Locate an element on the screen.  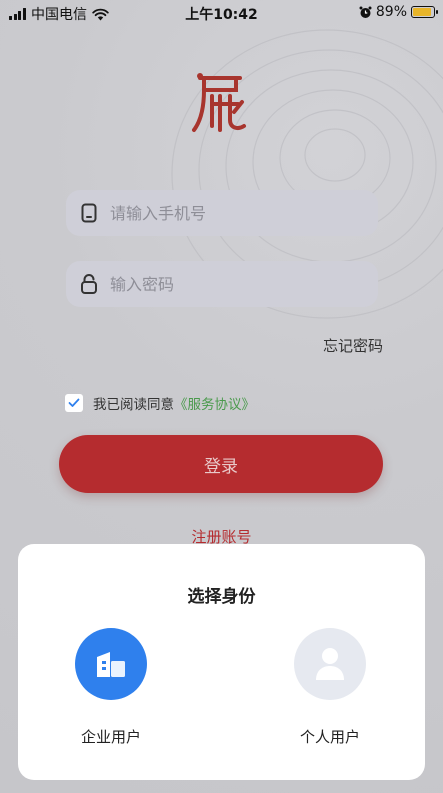
checkmark-icon is located at coordinates (74, 402).